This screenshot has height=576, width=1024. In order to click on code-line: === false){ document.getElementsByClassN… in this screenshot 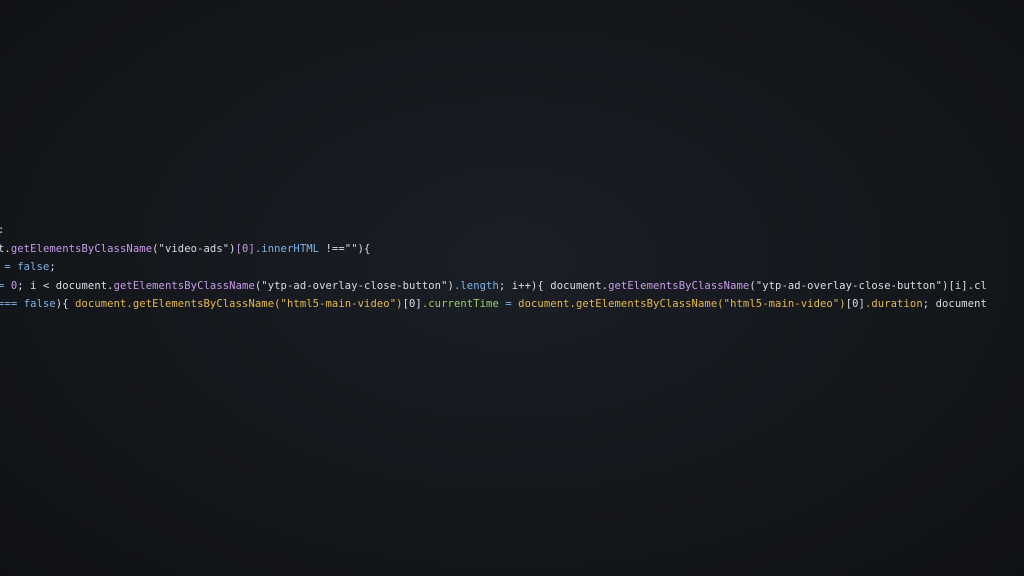, I will do `click(493, 304)`.